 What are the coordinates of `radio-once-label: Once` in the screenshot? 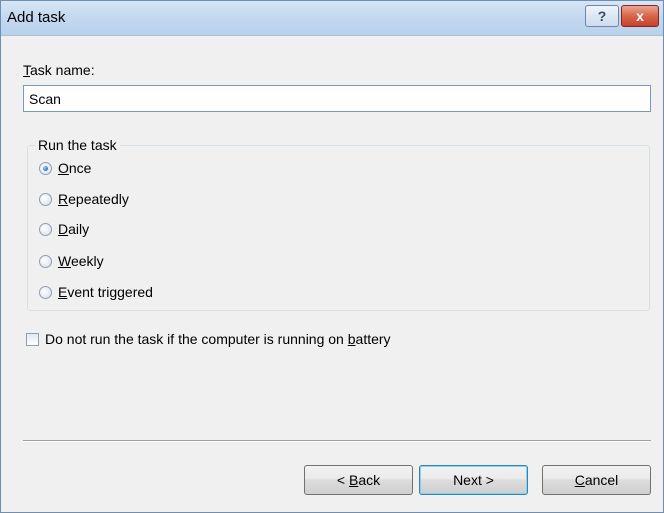 It's located at (75, 168).